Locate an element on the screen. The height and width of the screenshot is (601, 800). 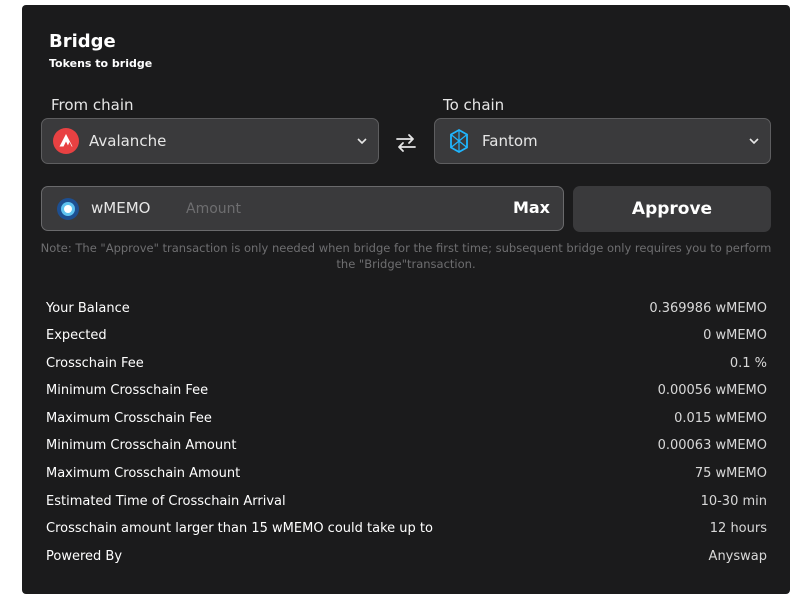
avalanche-logo-icon is located at coordinates (66, 141).